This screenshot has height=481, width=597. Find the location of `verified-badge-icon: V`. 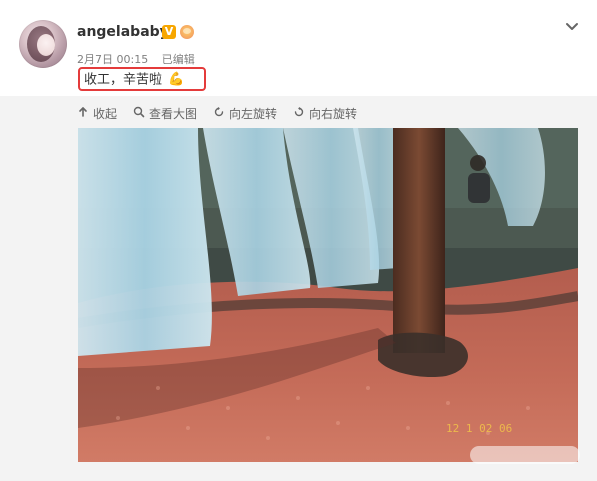

verified-badge-icon: V is located at coordinates (169, 32).